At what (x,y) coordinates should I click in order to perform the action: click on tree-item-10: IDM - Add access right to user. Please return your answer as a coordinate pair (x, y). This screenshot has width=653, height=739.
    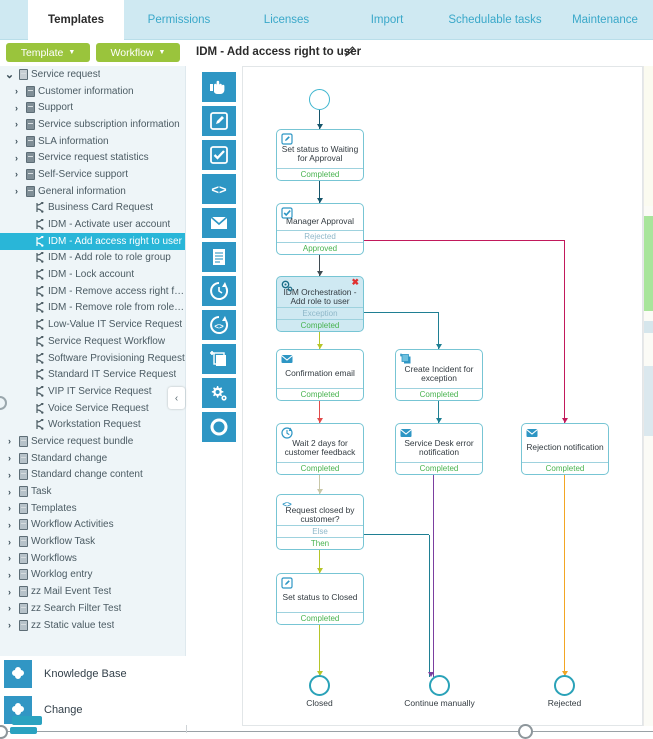
    Looking at the image, I should click on (92, 241).